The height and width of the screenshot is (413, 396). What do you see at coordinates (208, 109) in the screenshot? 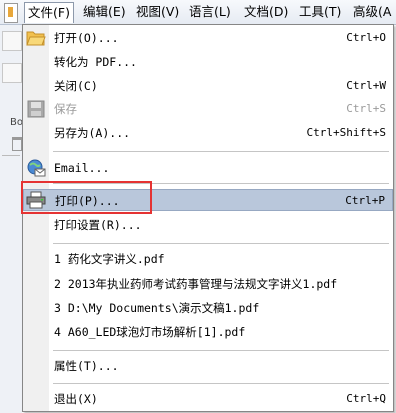
I see `menu-item-save: 保存 Ctrl+S` at bounding box center [208, 109].